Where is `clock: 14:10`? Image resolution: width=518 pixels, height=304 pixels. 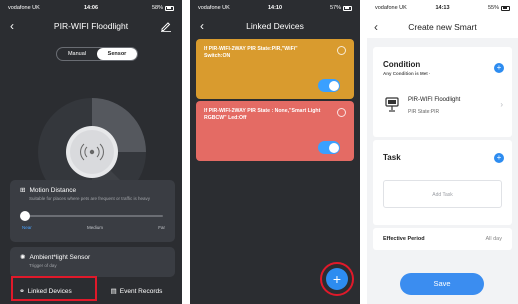 clock: 14:10 is located at coordinates (275, 8).